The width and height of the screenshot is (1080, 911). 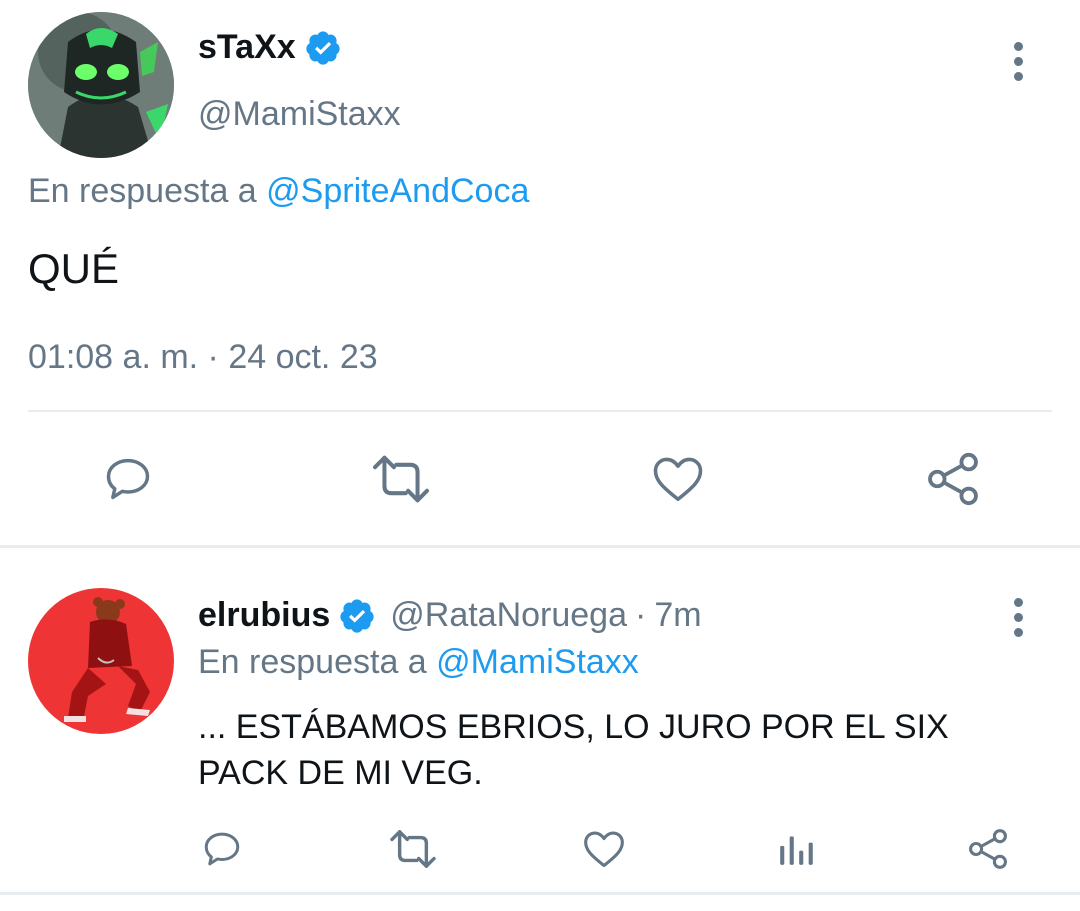 I want to click on reply-to-link: @SpriteAndCoca, so click(x=397, y=191).